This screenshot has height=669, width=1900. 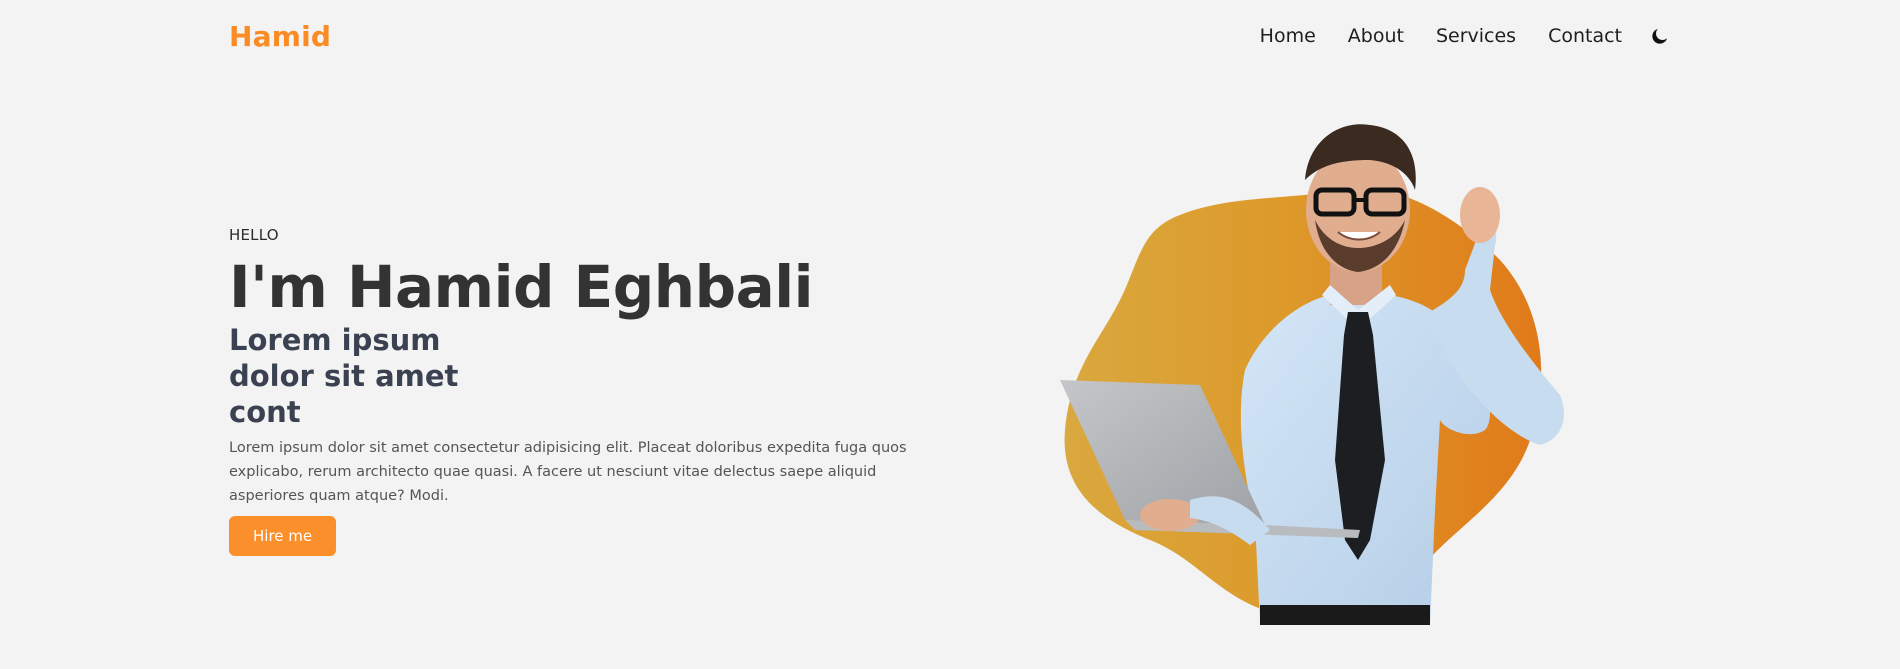 I want to click on hire-me-button: Hire me, so click(x=283, y=536).